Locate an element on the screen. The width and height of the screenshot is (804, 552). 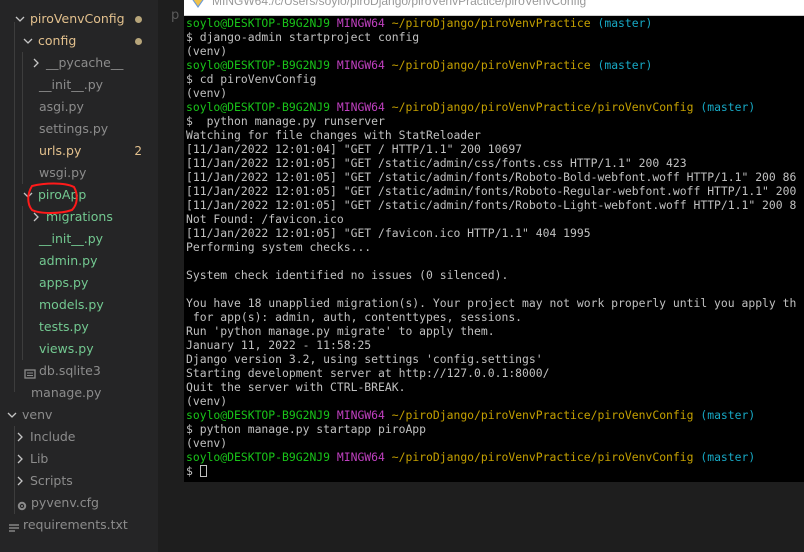
tree-item-label: admin.py is located at coordinates (68, 260).